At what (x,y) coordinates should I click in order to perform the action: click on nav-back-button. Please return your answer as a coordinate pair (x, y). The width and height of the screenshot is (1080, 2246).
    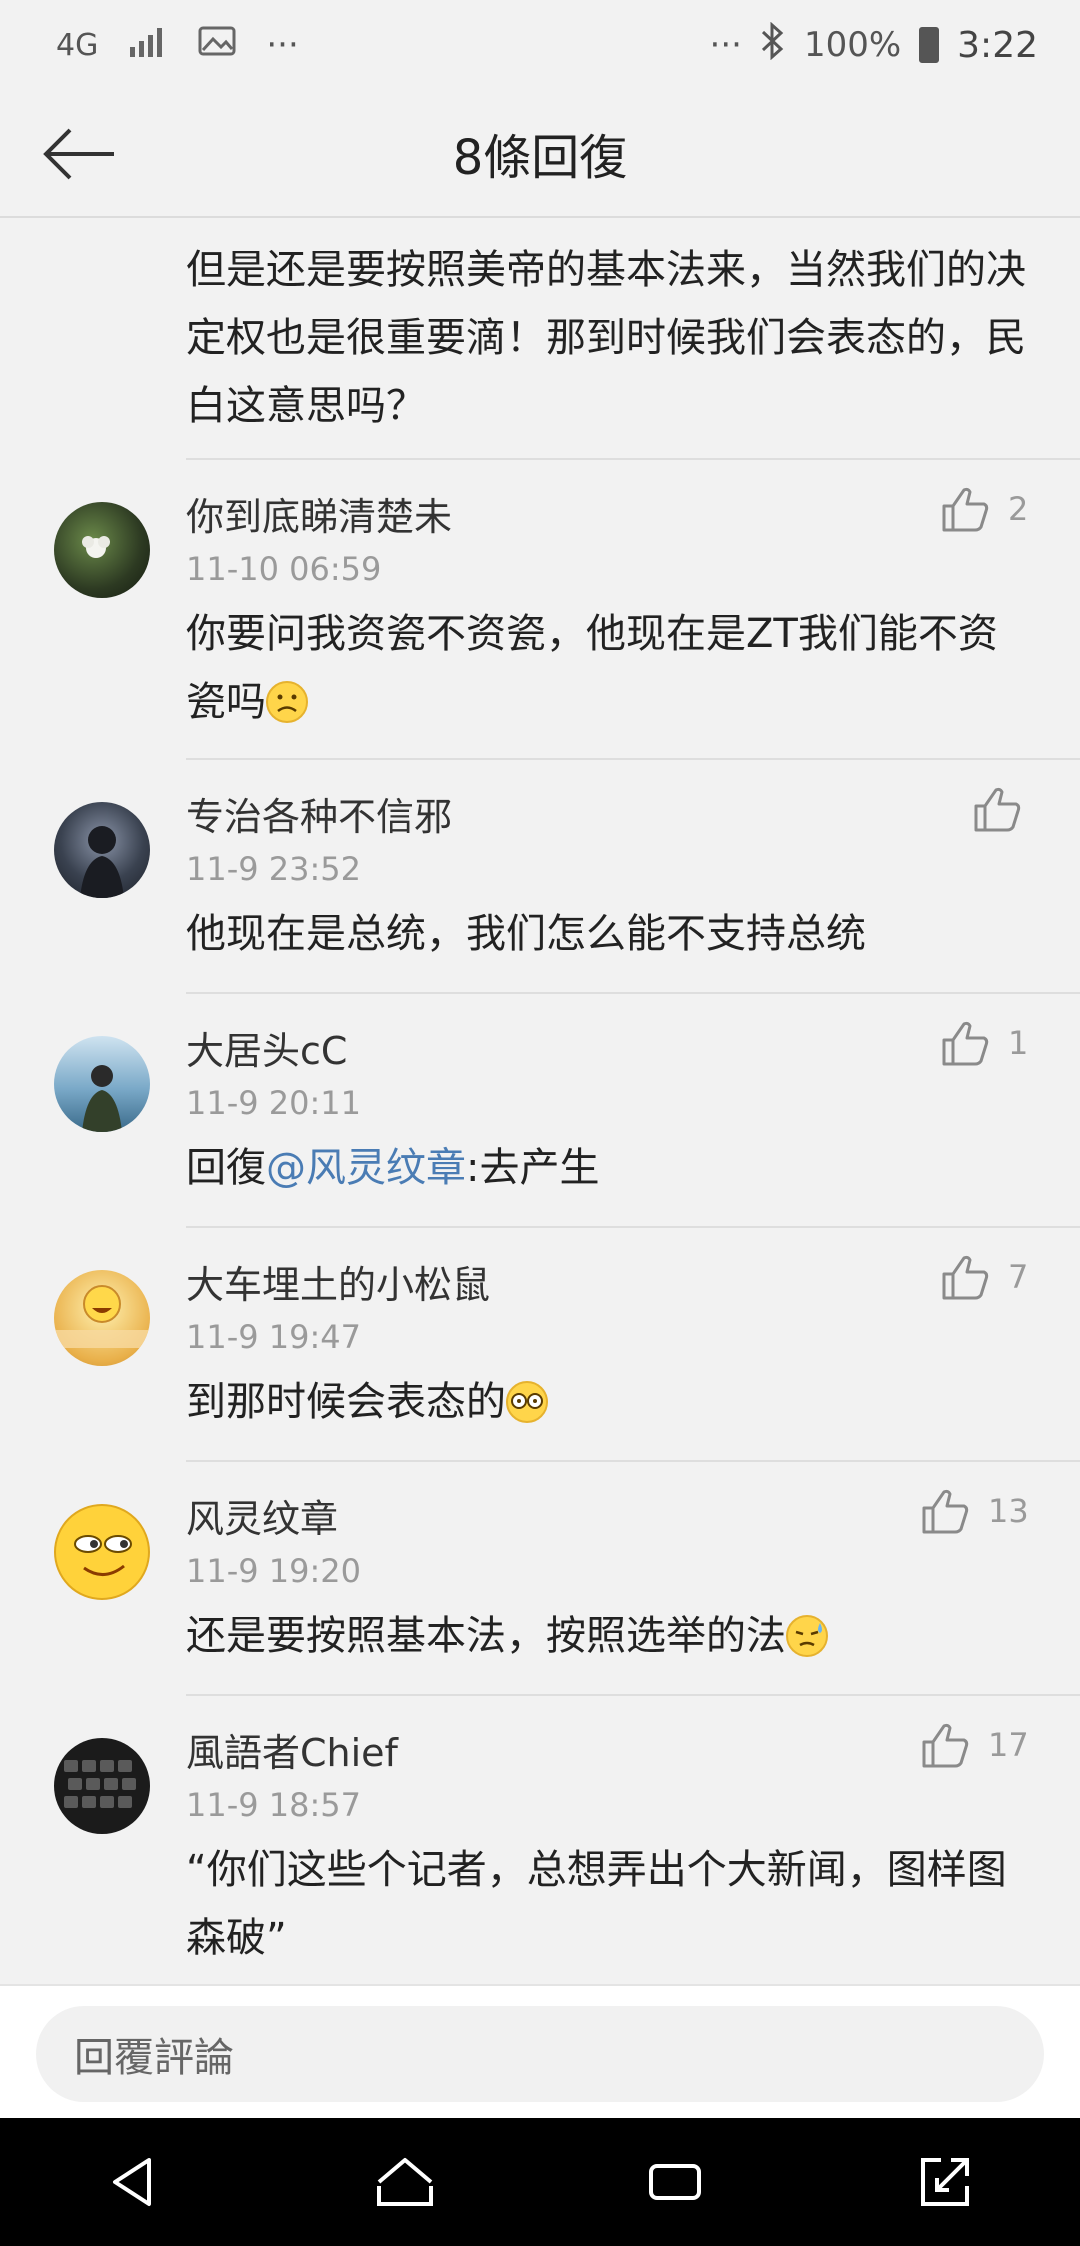
    Looking at the image, I should click on (135, 2182).